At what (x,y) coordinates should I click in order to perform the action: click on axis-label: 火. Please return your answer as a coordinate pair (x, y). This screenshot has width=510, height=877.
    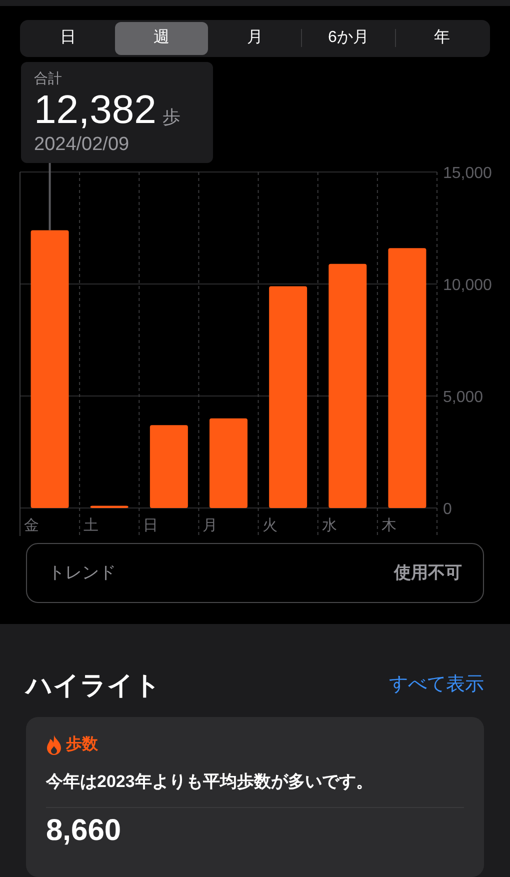
    Looking at the image, I should click on (270, 525).